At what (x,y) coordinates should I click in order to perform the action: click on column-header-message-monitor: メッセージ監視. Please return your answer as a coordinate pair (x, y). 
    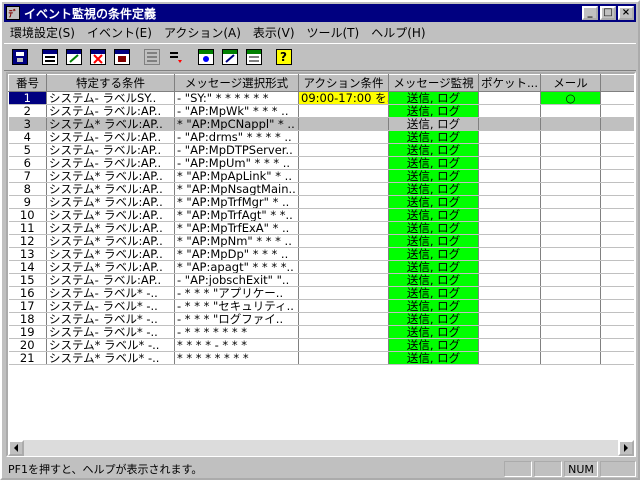
    Looking at the image, I should click on (433, 83).